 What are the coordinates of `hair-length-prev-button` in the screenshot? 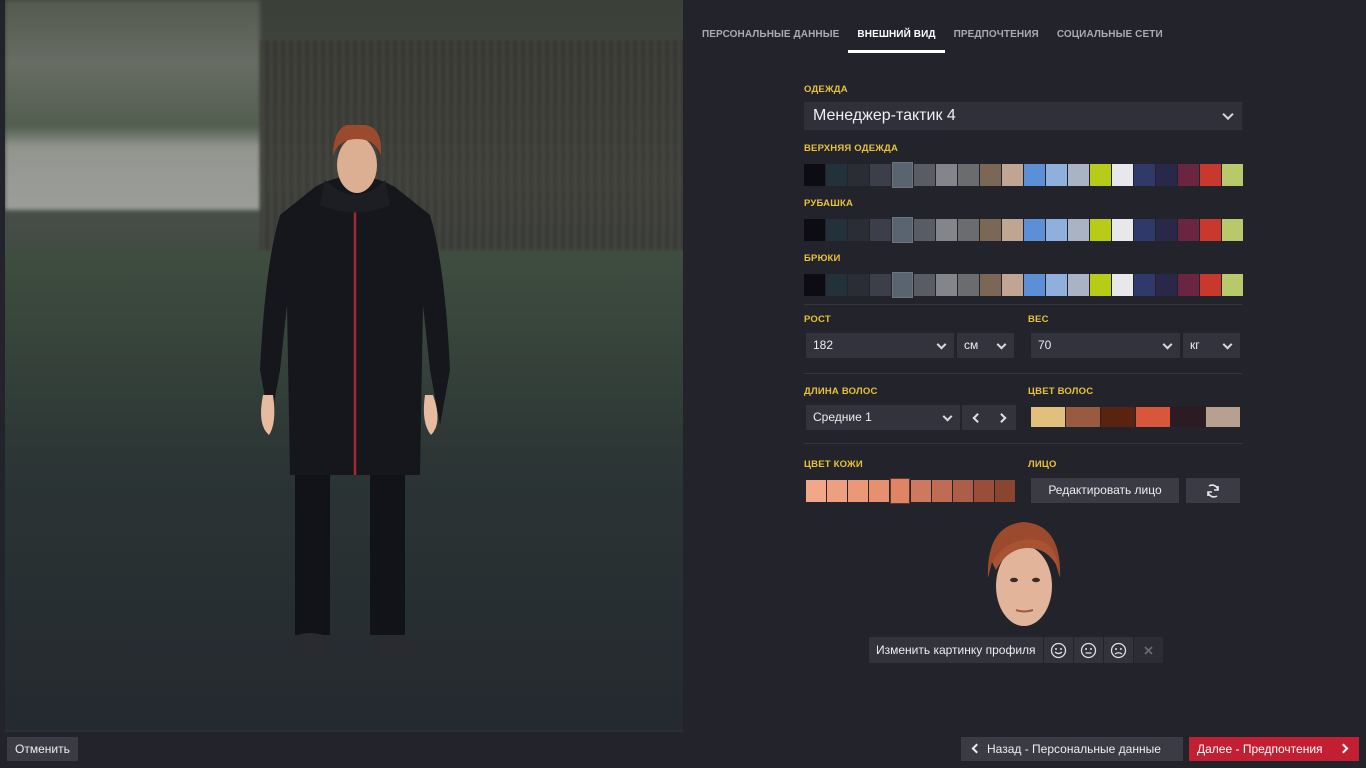 It's located at (975, 417).